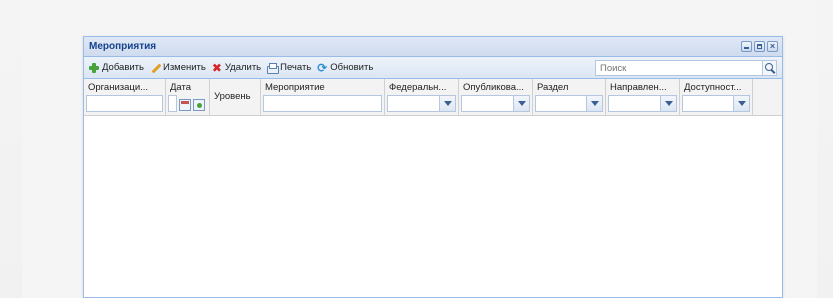 Image resolution: width=833 pixels, height=298 pixels. I want to click on search-icon, so click(769, 68).